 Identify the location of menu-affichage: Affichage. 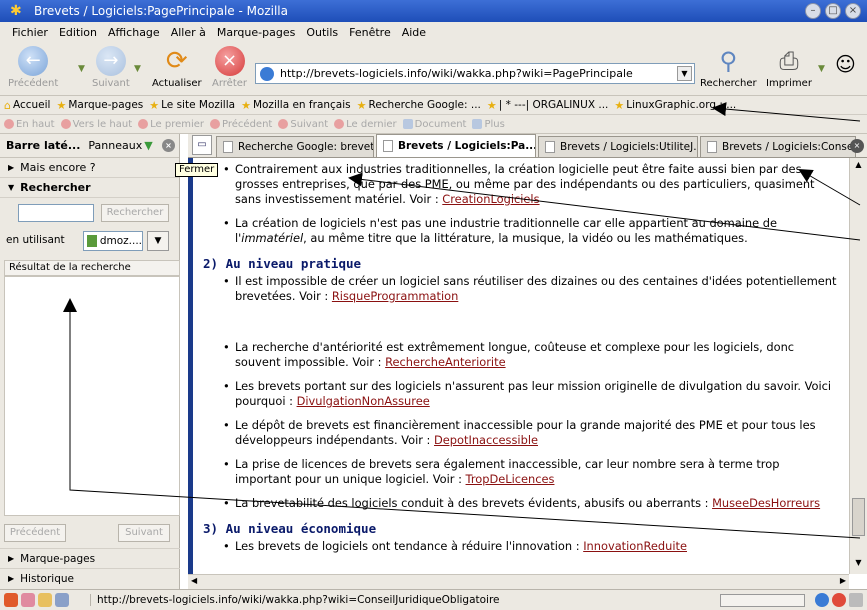
(134, 32).